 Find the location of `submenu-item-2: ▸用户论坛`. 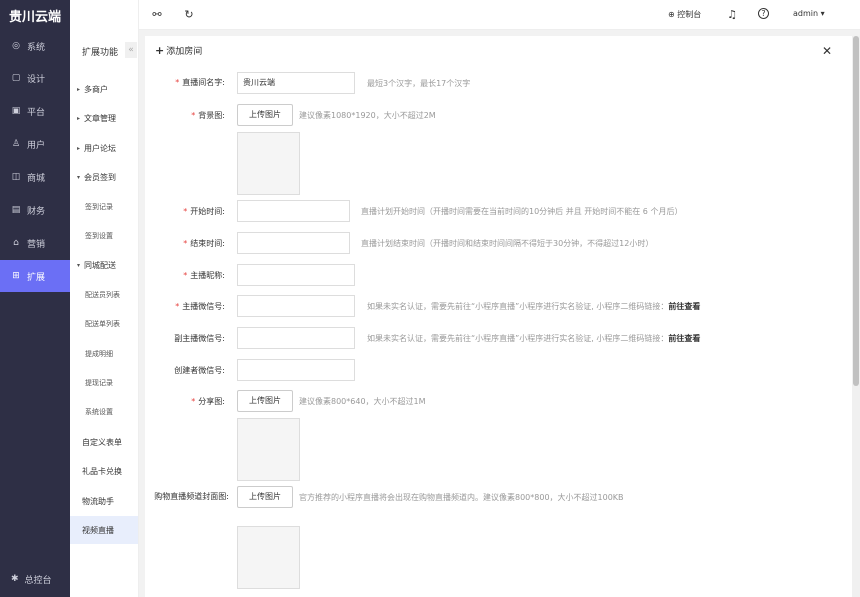

submenu-item-2: ▸用户论坛 is located at coordinates (104, 148).